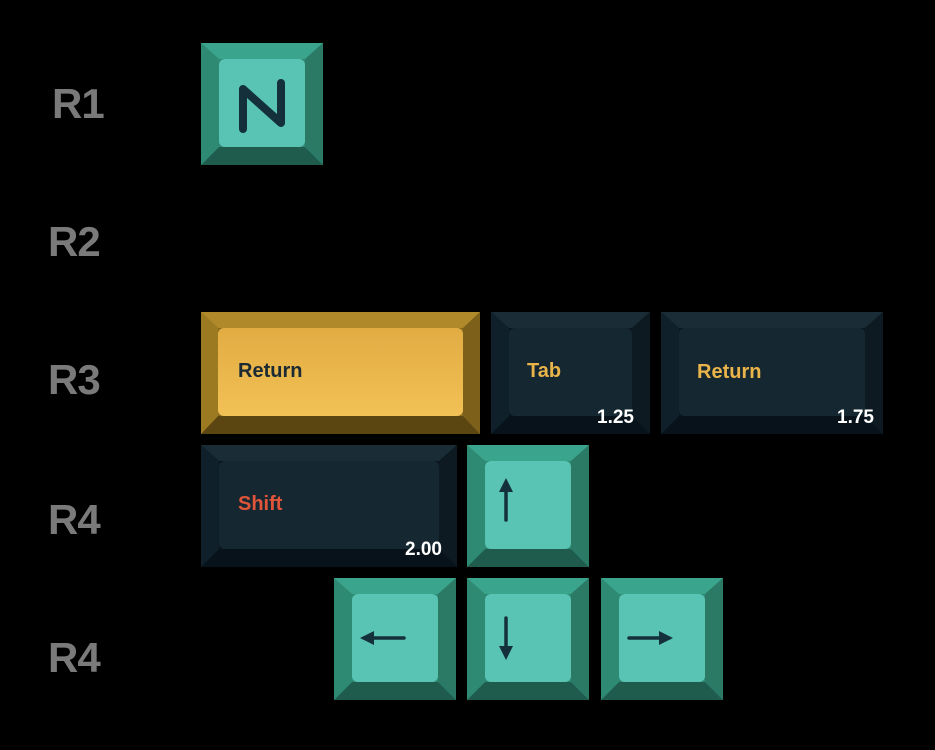  I want to click on n-logo-icon, so click(262, 106).